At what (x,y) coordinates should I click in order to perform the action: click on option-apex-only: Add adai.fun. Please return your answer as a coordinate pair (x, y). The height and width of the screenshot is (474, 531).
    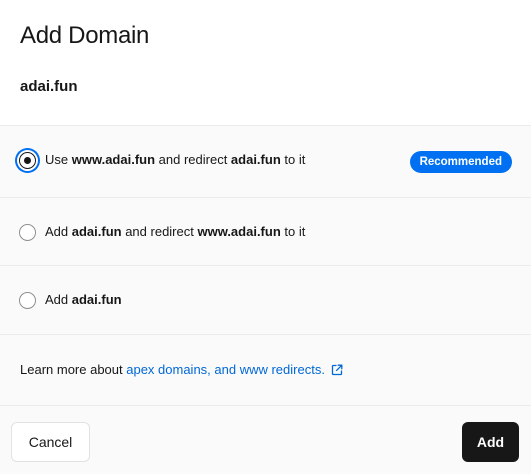
    Looking at the image, I should click on (265, 300).